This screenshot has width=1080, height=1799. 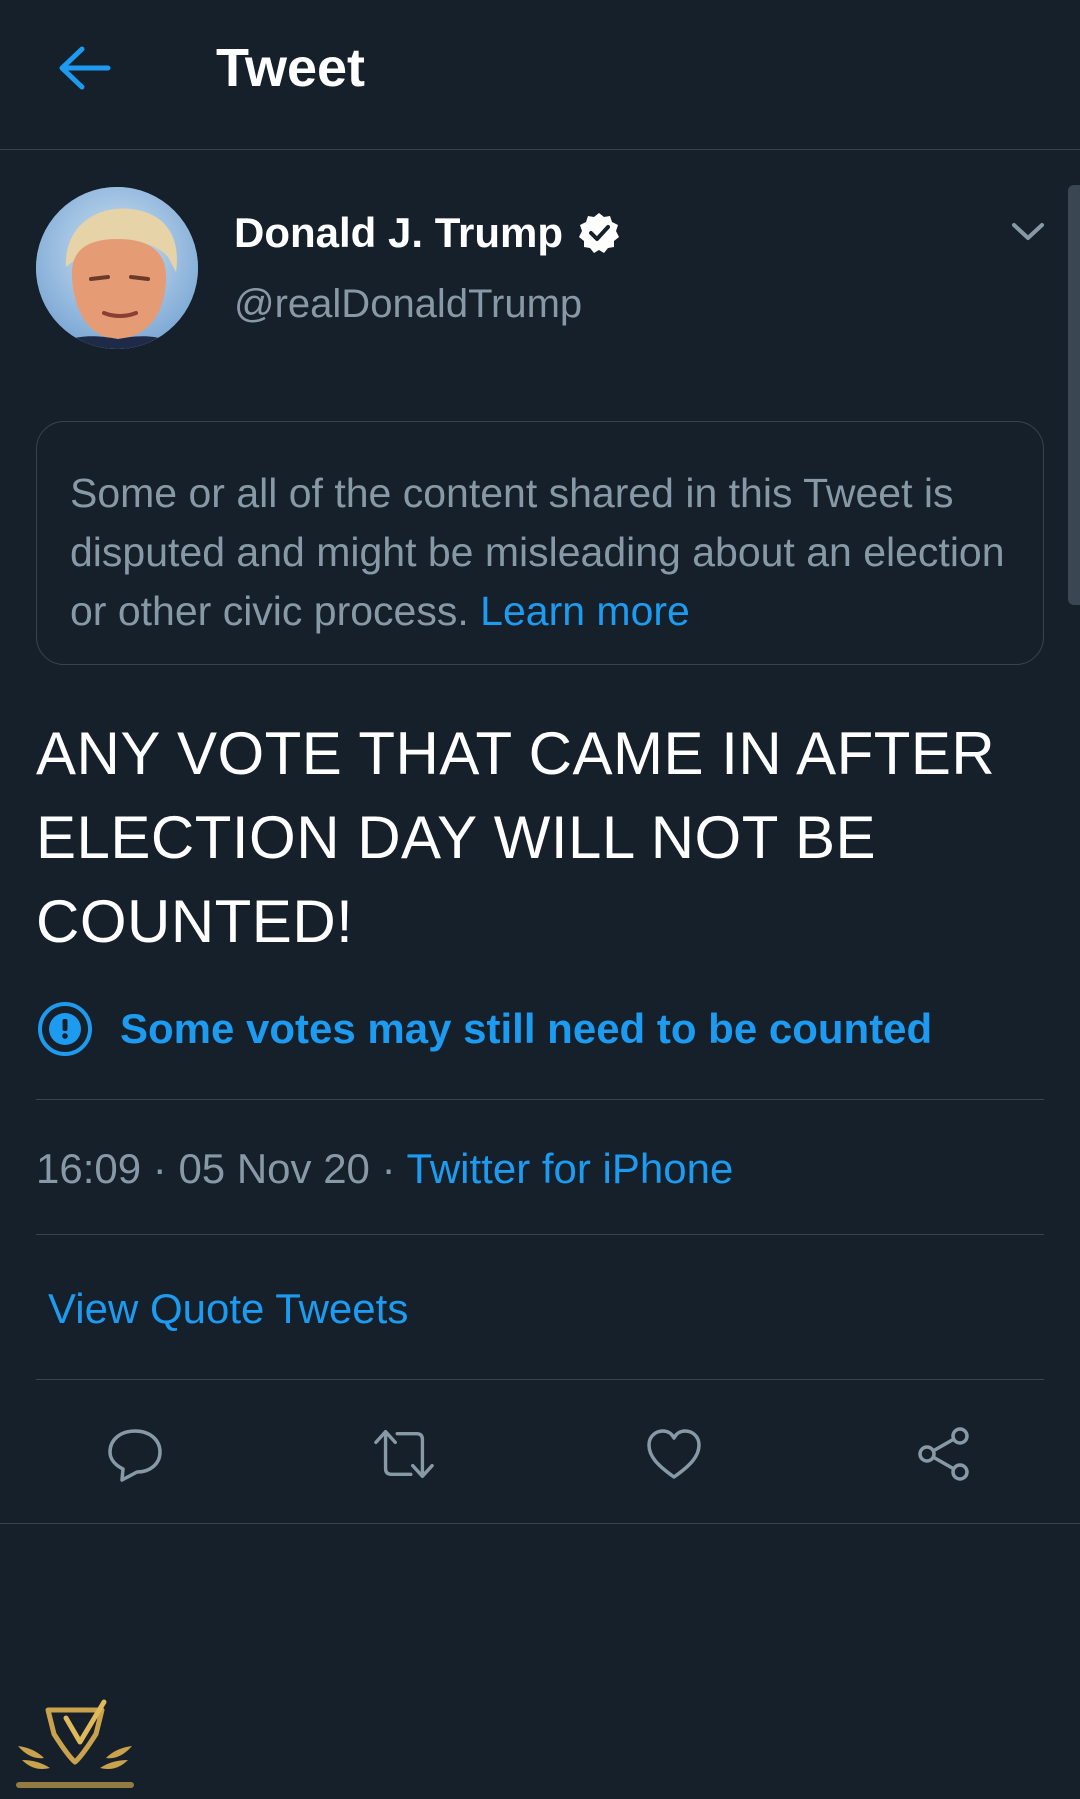 I want to click on page-title: Tweet, so click(x=291, y=68).